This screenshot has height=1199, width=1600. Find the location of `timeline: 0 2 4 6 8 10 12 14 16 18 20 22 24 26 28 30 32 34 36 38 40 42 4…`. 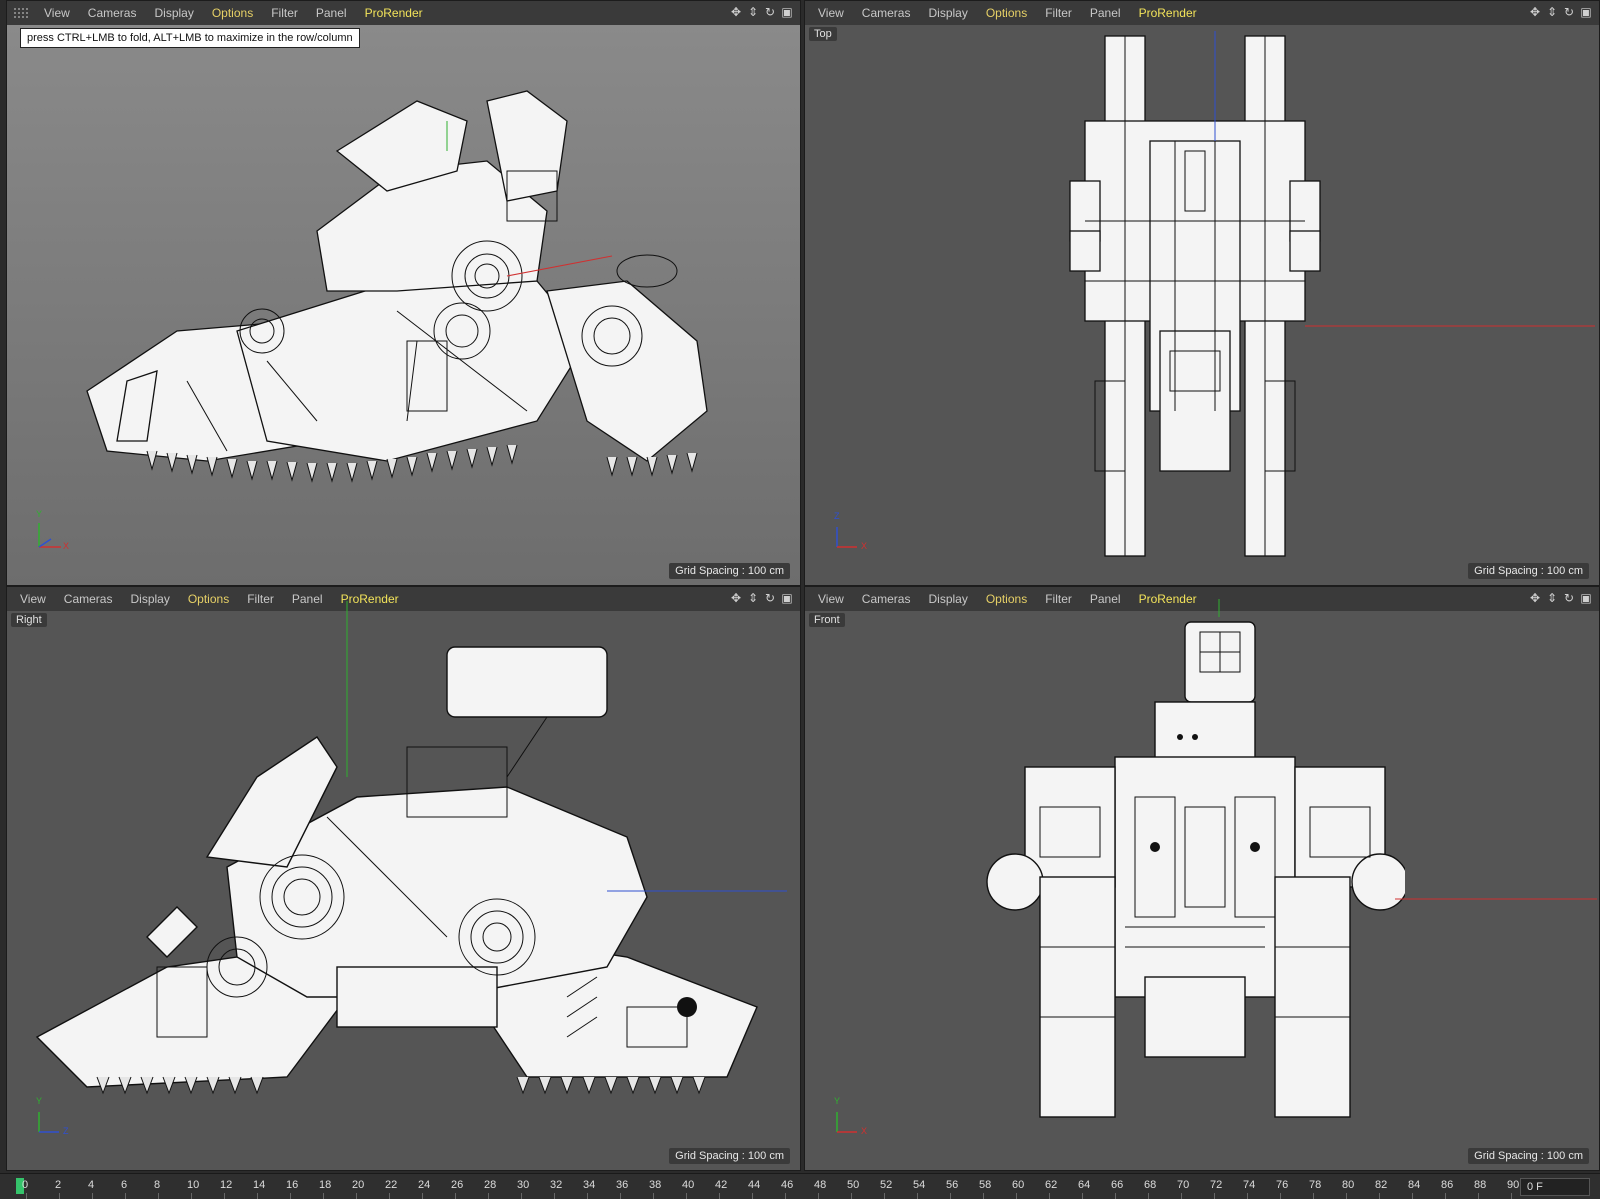

timeline: 0 2 4 6 8 10 12 14 16 18 20 22 24 26 28 30 32 34 36 38 40 42 4… is located at coordinates (800, 1186).